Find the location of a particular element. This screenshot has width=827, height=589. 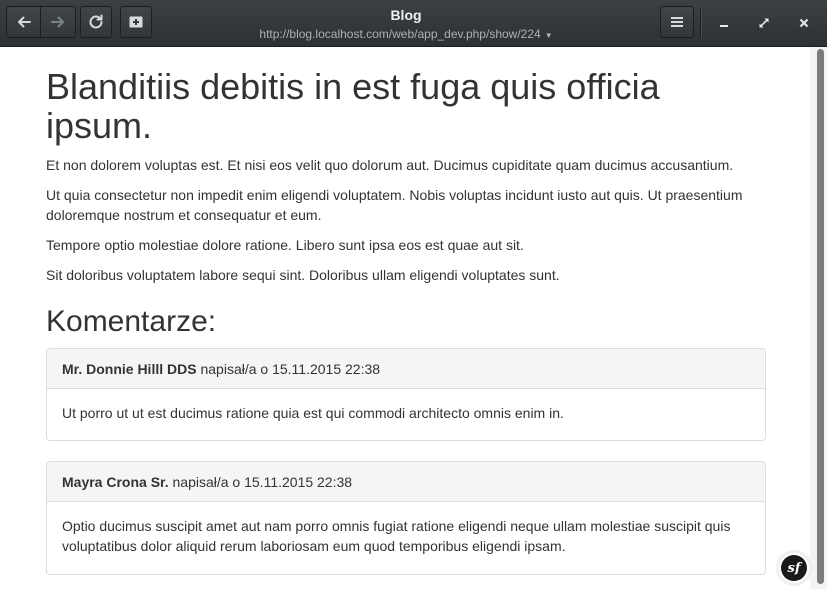

maximize-icon is located at coordinates (764, 23).